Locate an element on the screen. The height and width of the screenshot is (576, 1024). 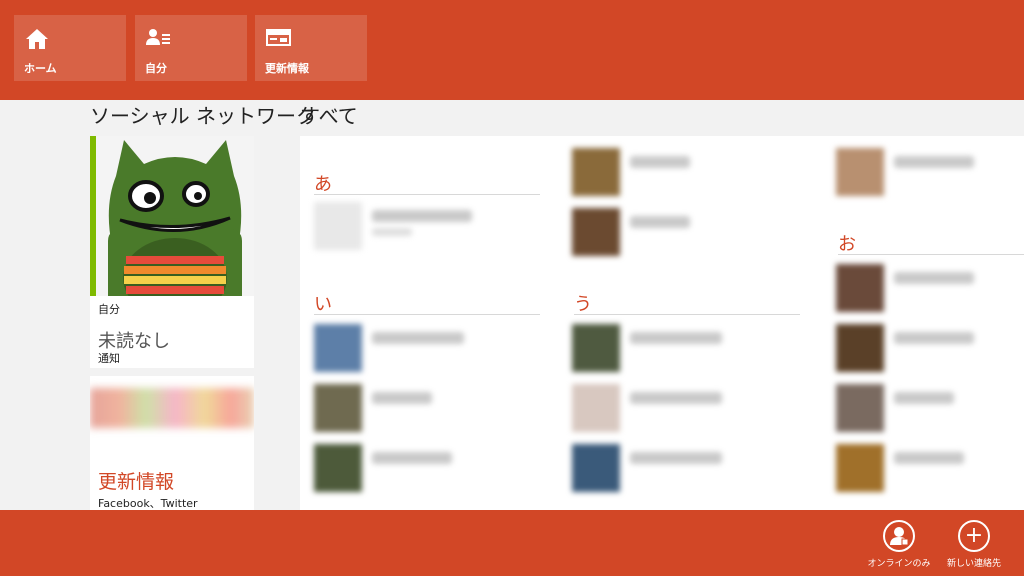
plus-icon: + is located at coordinates (974, 536).